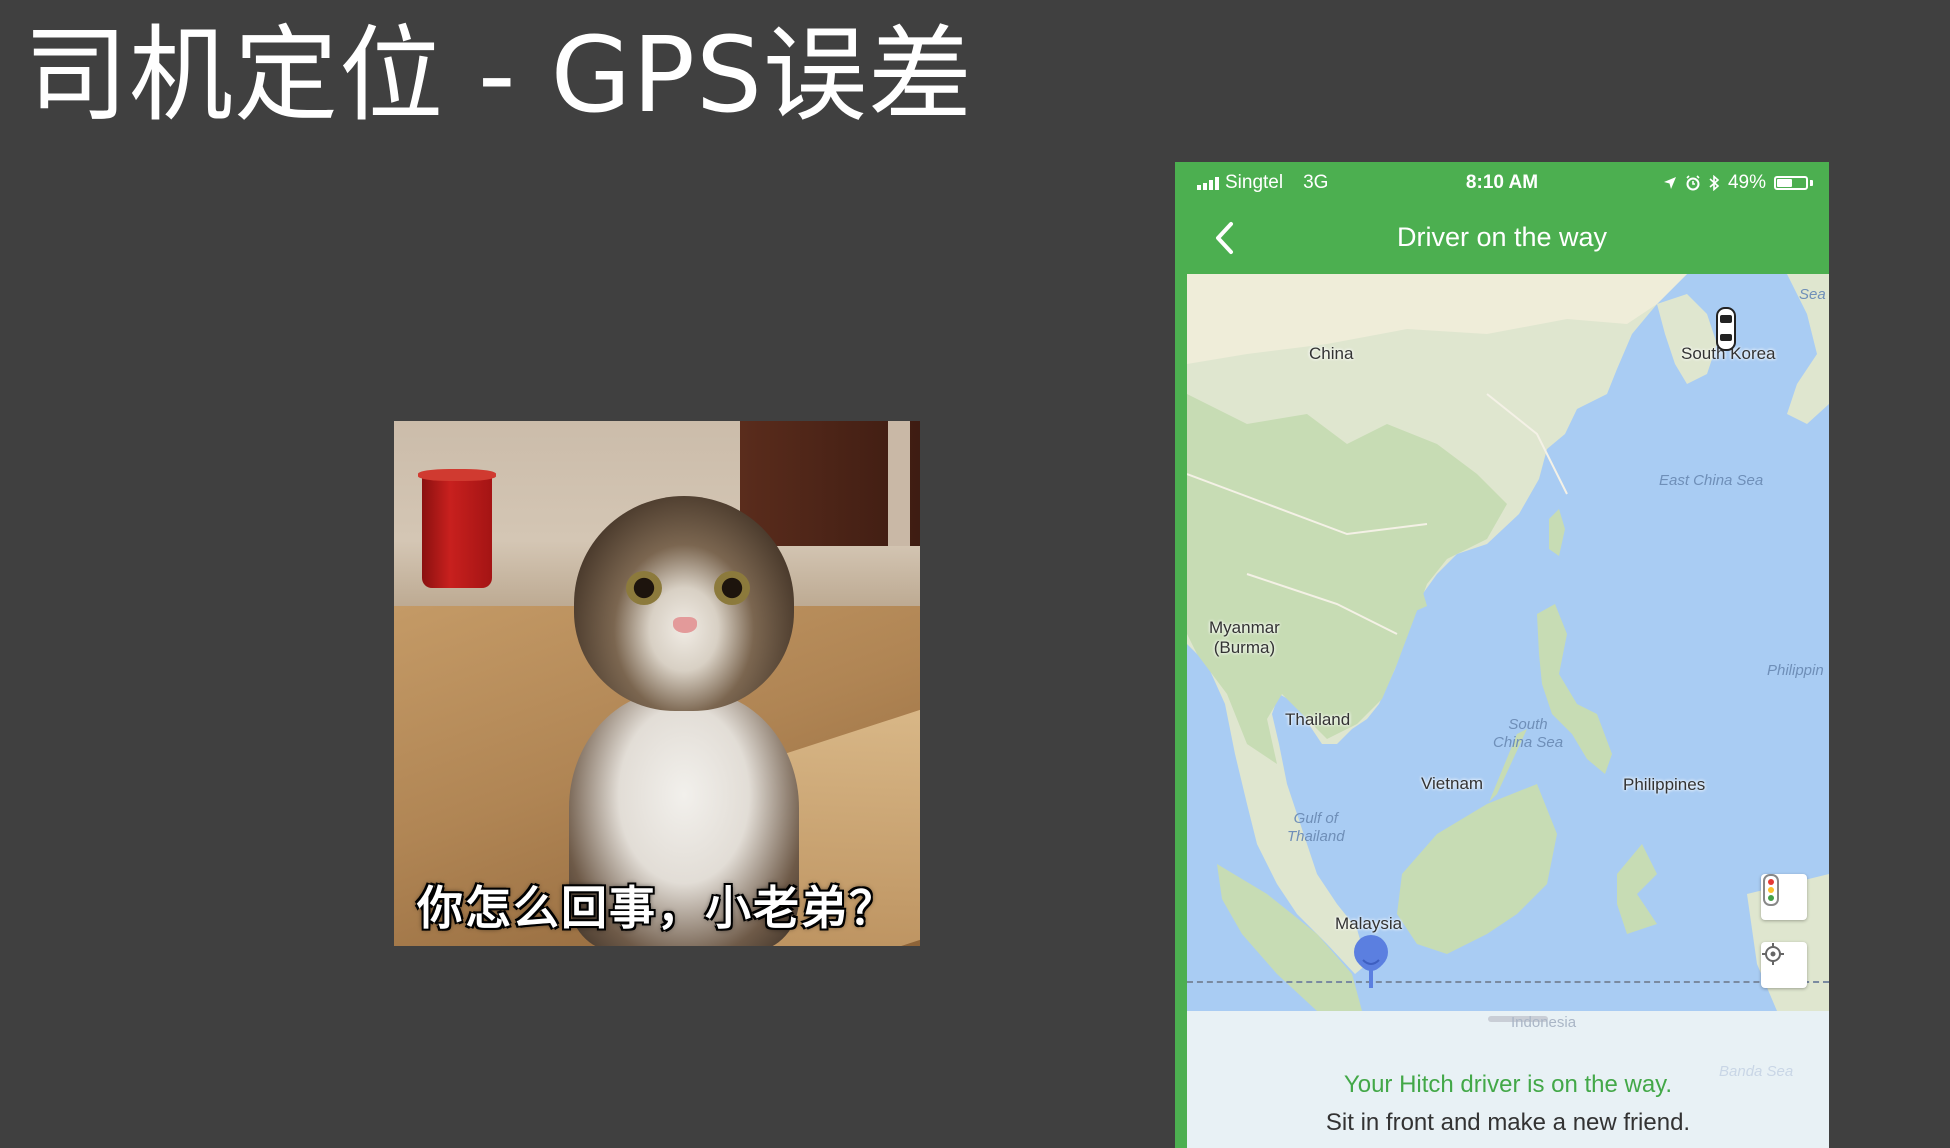 The height and width of the screenshot is (1148, 1950). What do you see at coordinates (1369, 923) in the screenshot?
I see `map-label-malaysia: Malaysia` at bounding box center [1369, 923].